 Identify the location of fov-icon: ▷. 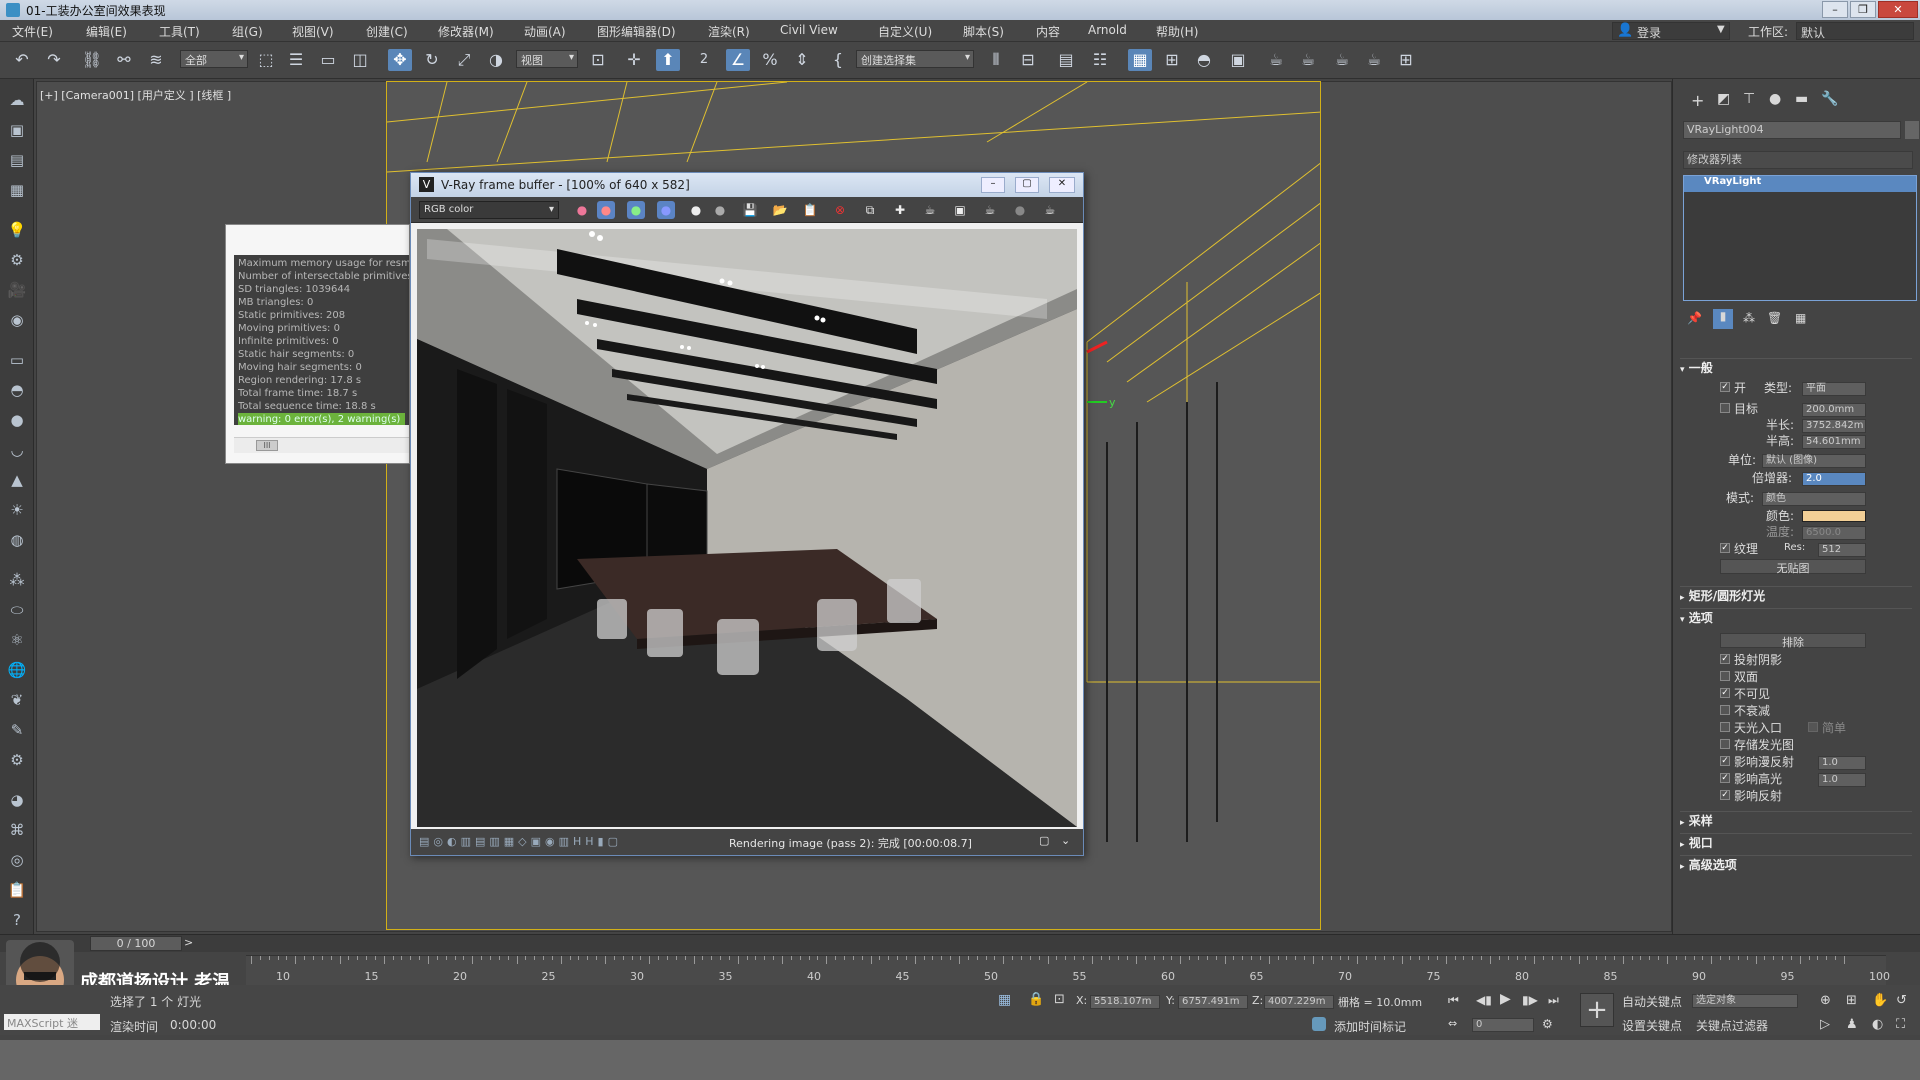
(1825, 1024).